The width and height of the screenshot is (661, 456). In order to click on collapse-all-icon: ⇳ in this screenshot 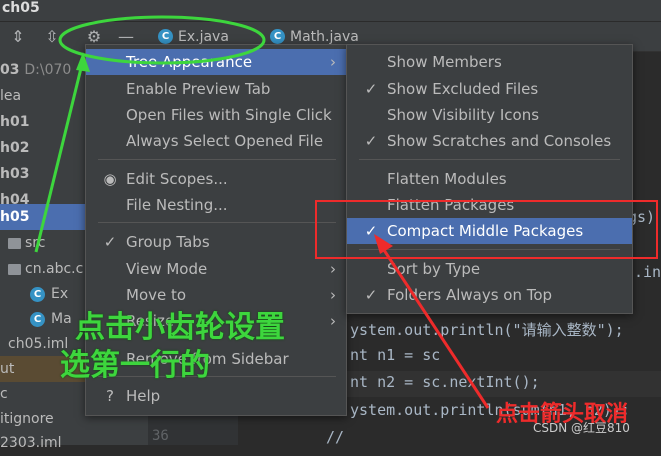, I will do `click(52, 37)`.